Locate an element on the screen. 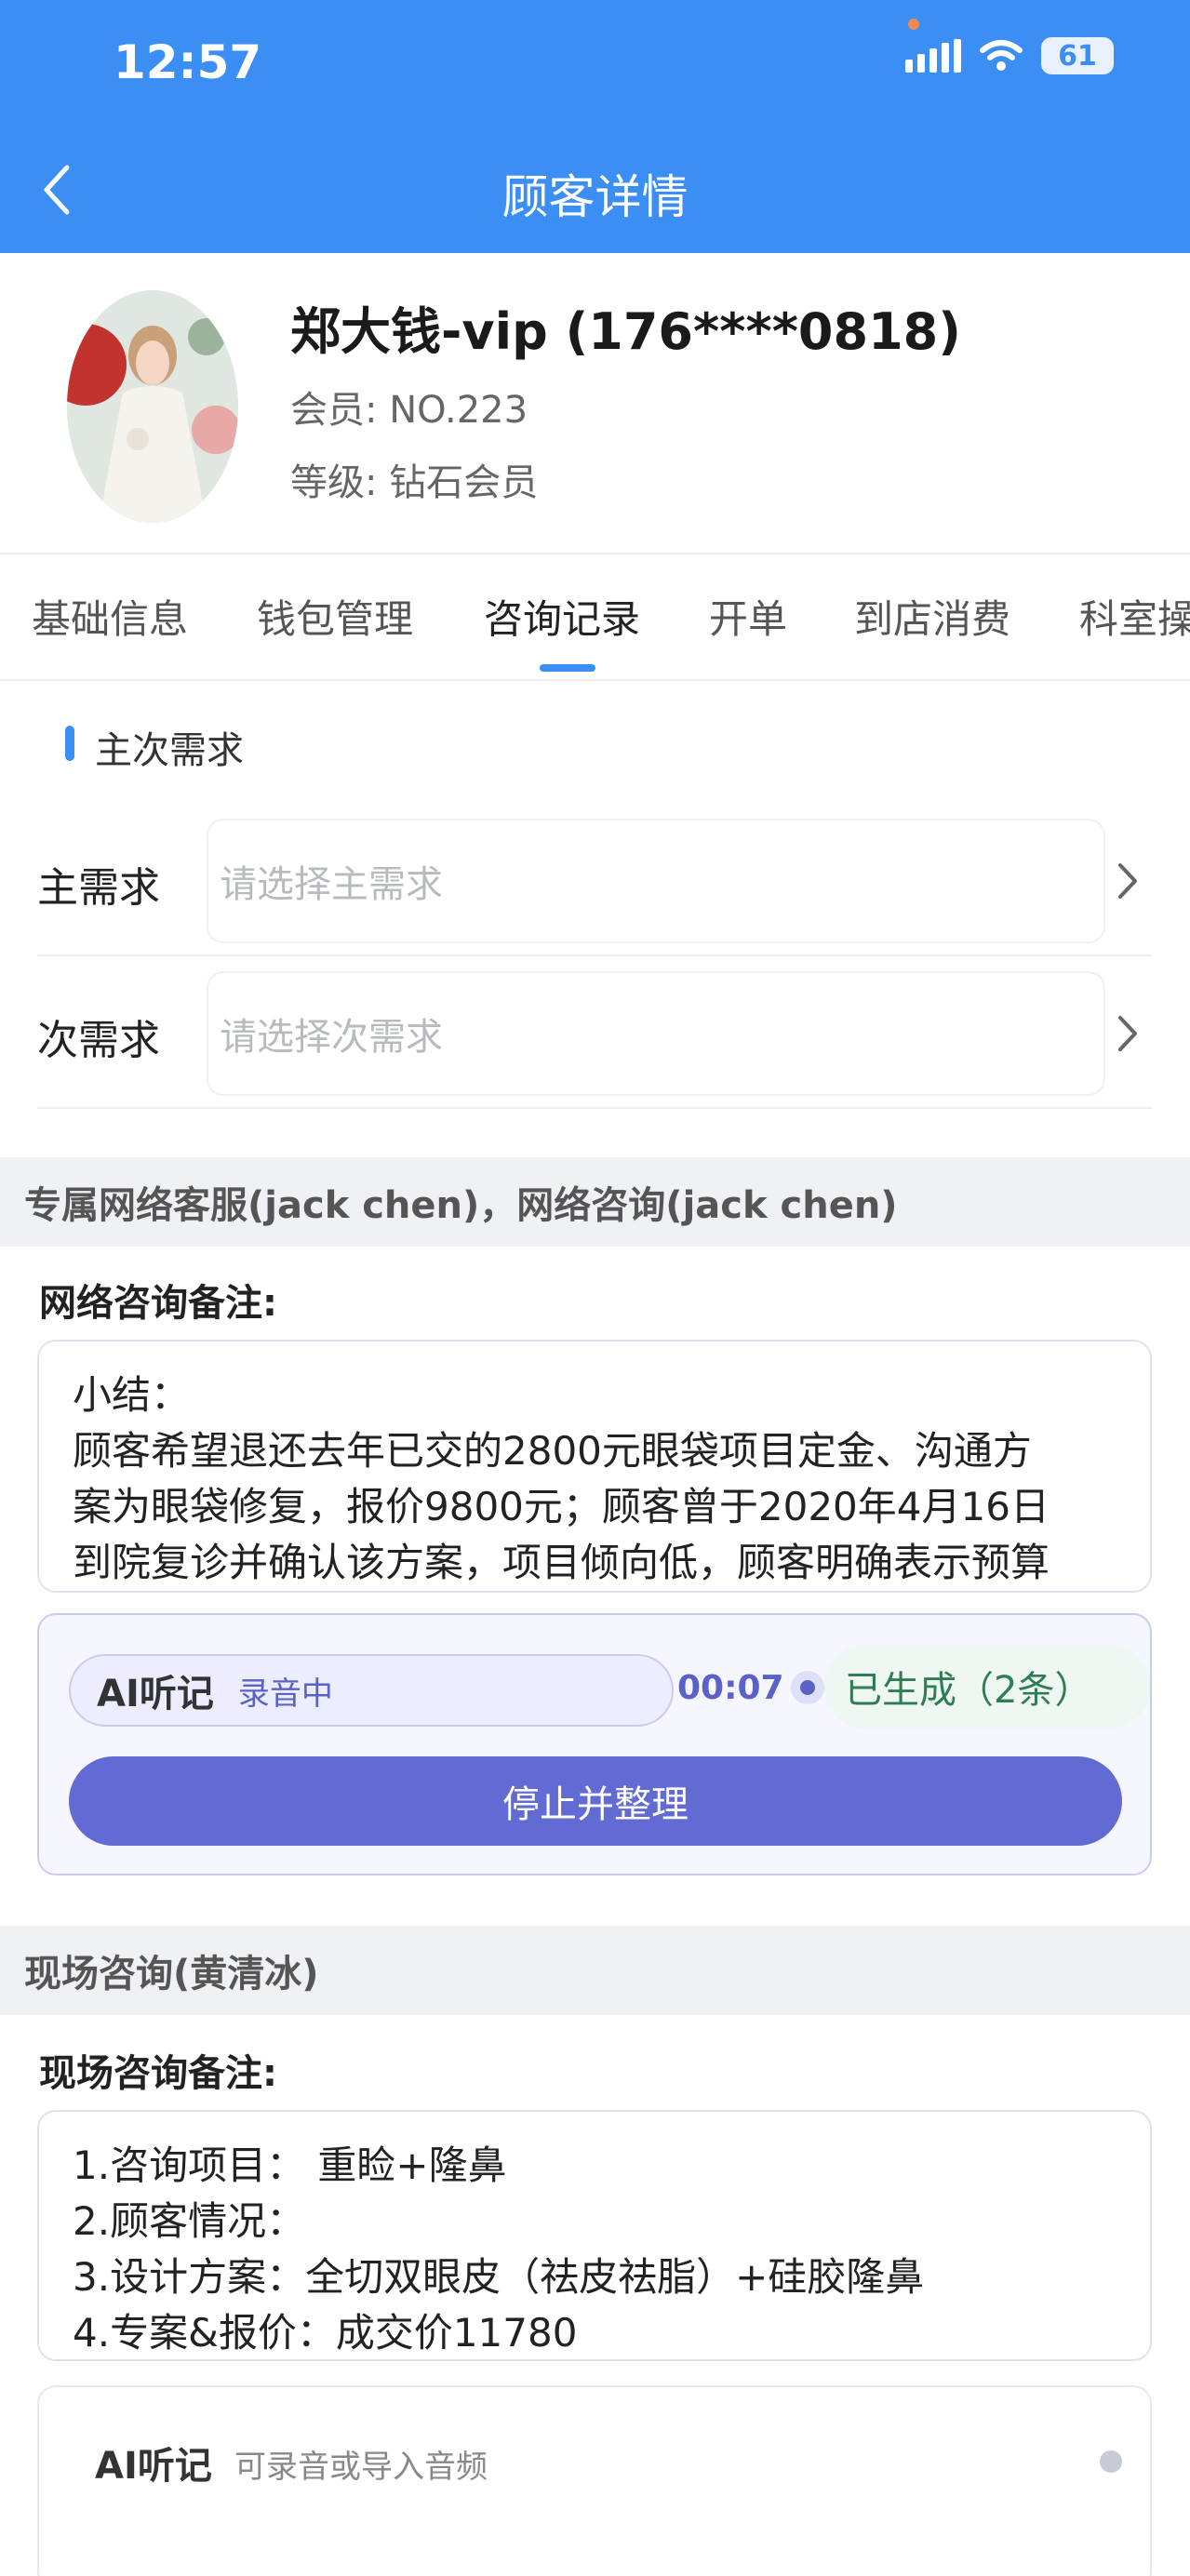 The image size is (1190, 2576). privacy-indicator-dot is located at coordinates (913, 24).